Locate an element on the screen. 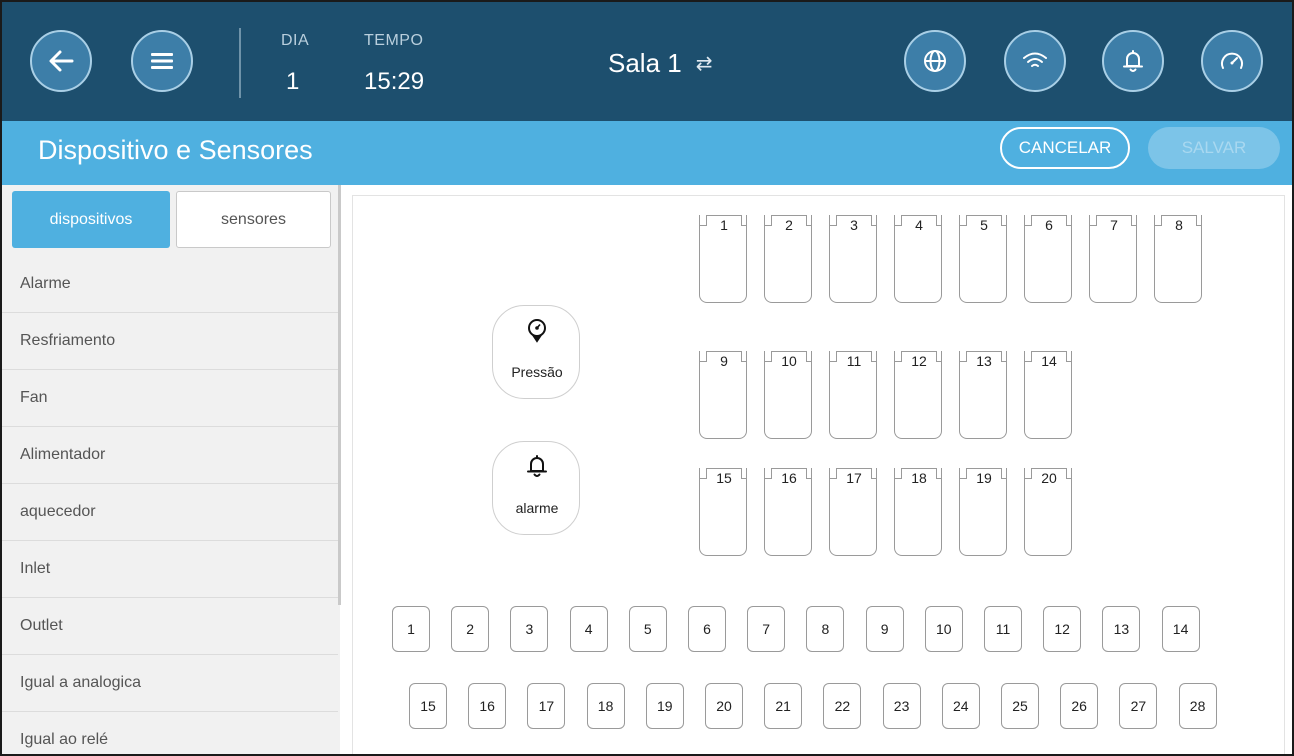 Image resolution: width=1294 pixels, height=756 pixels. sidebar-item-alarme: Alarme is located at coordinates (170, 284).